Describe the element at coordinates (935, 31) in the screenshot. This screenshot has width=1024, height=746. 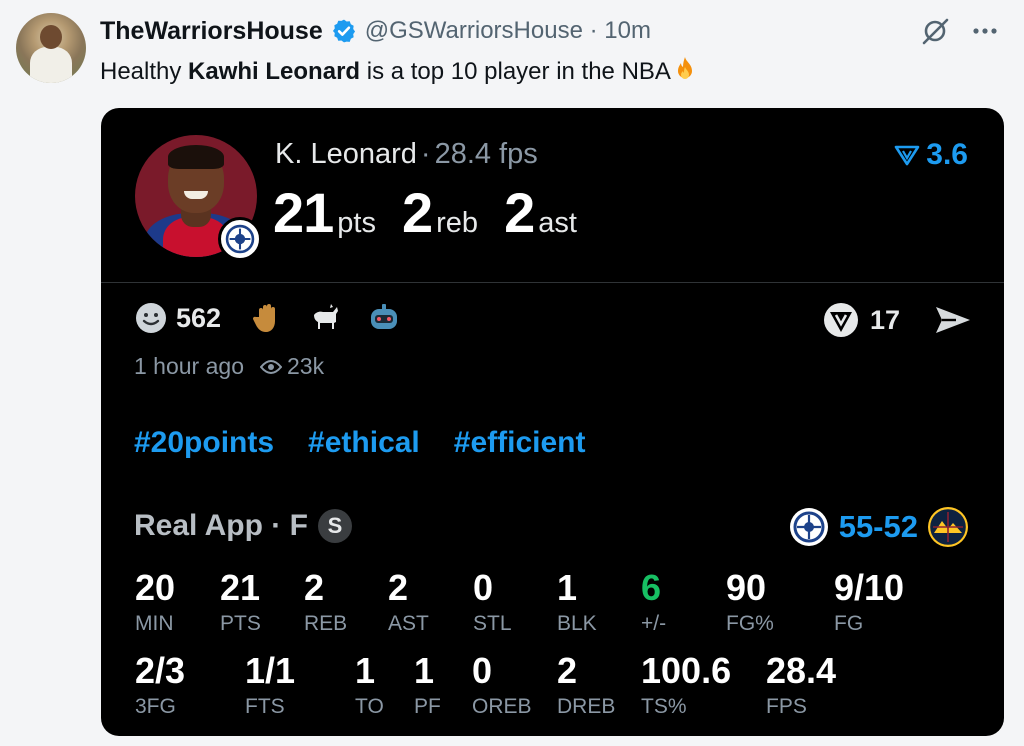
I see `grok-icon` at that location.